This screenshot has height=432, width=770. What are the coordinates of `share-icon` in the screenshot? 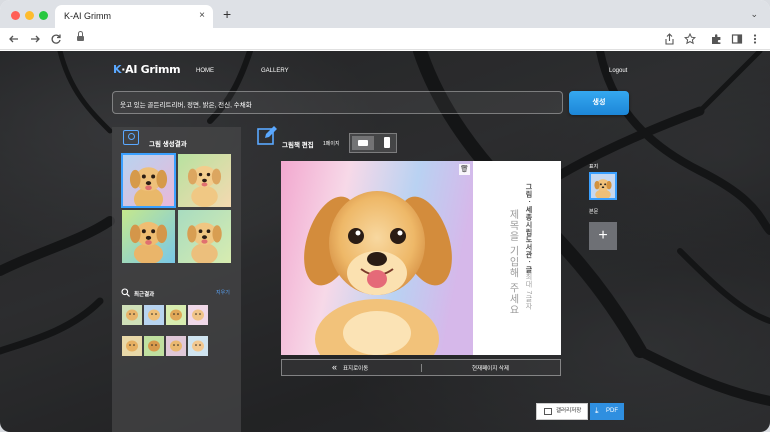 It's located at (669, 39).